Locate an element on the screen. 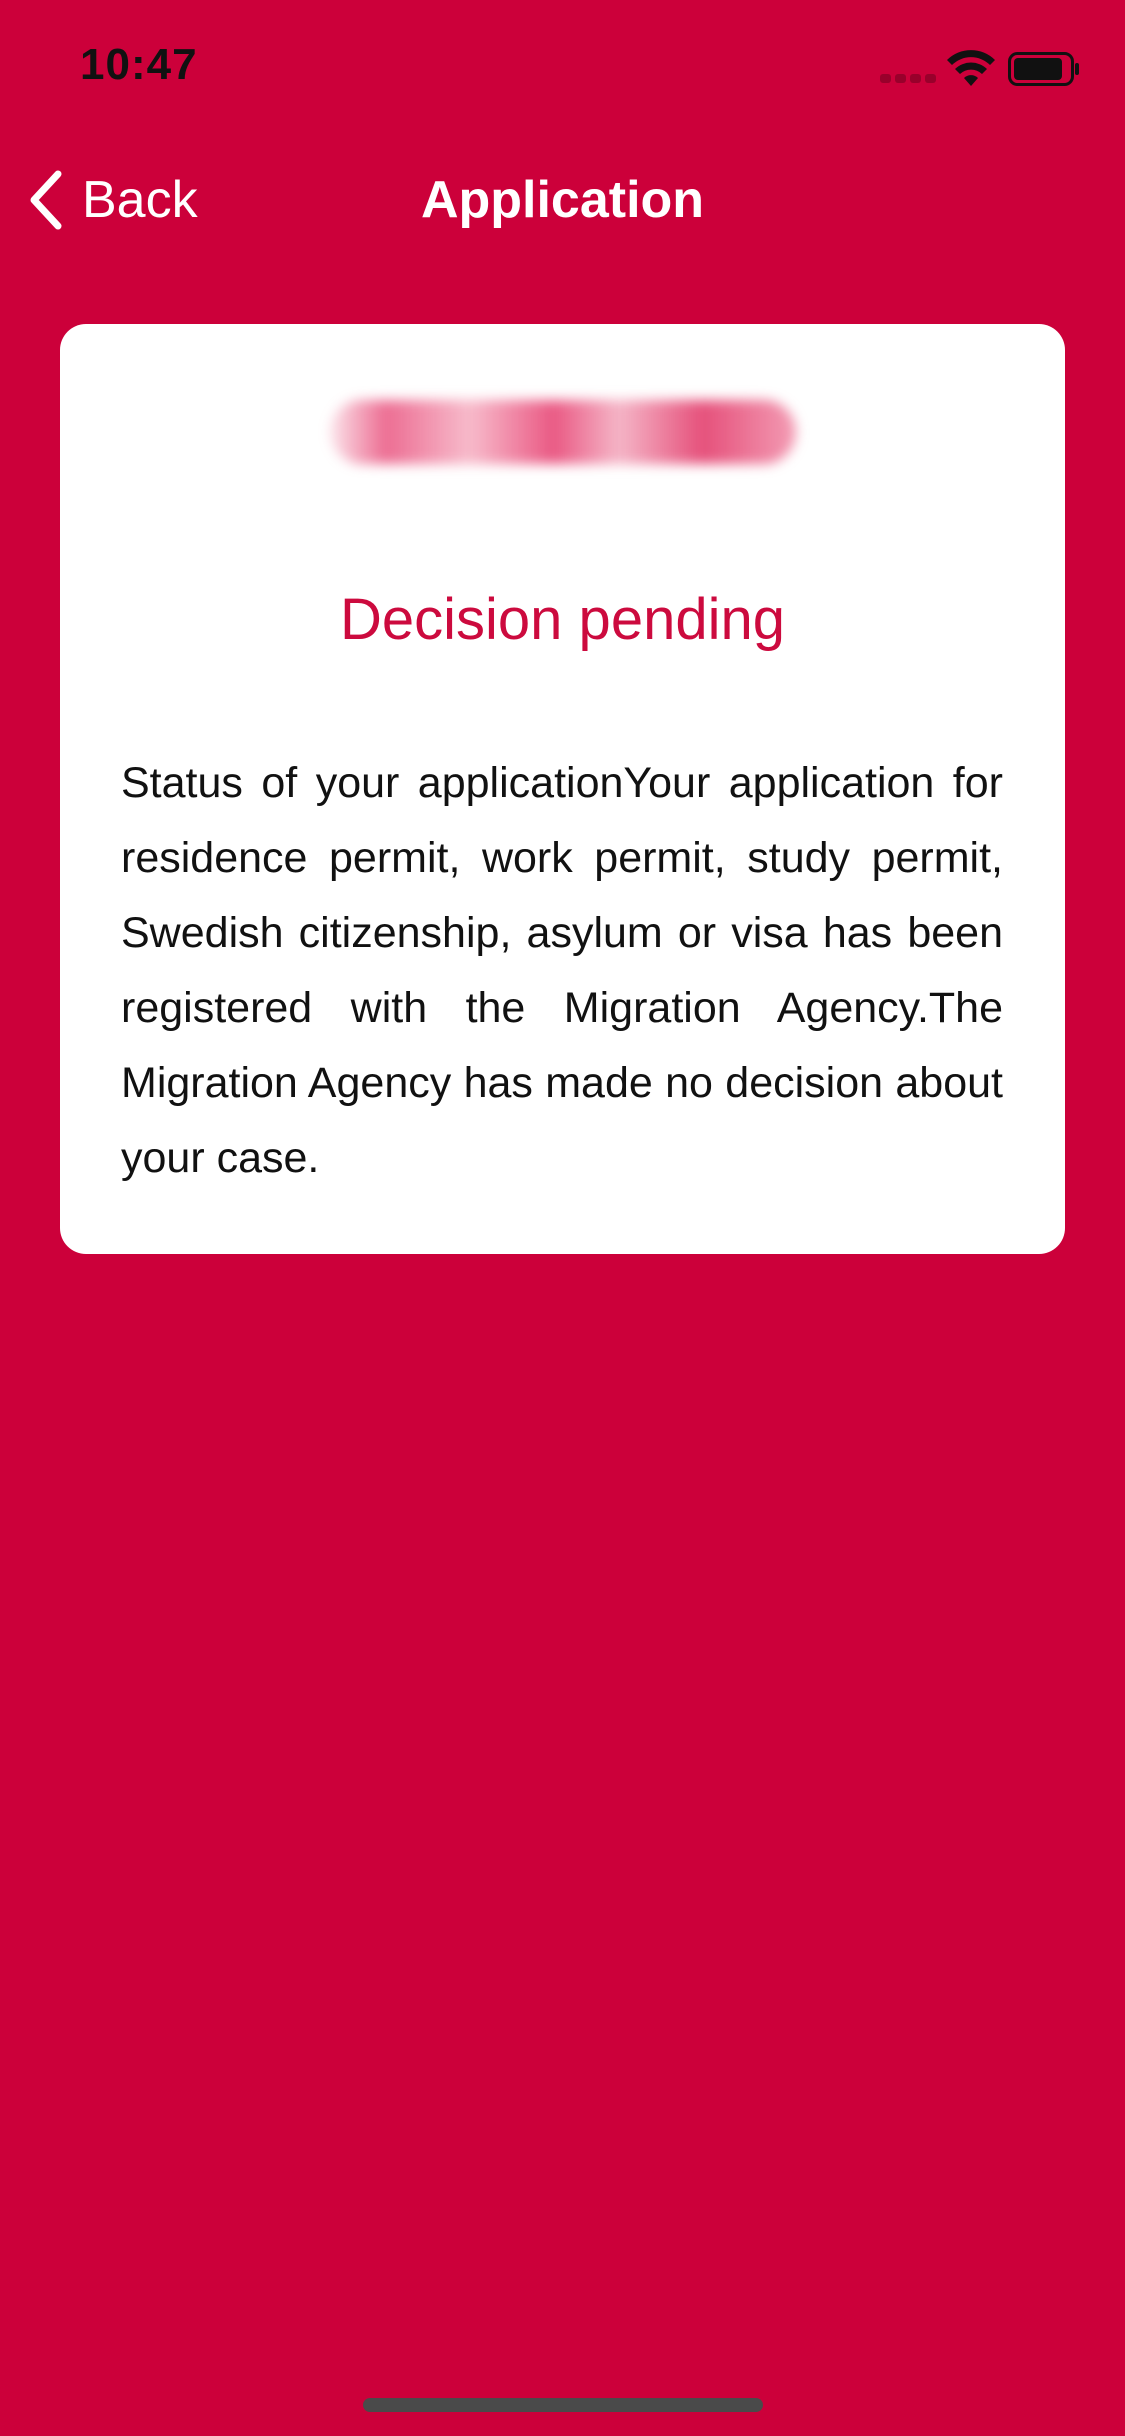 The height and width of the screenshot is (2436, 1125). decision-status-title: Decision pending is located at coordinates (562, 619).